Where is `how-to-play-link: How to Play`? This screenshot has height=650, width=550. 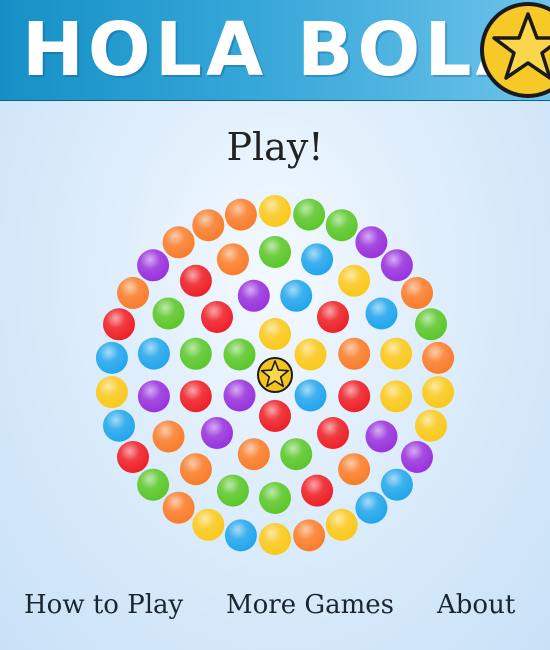 how-to-play-link: How to Play is located at coordinates (103, 605).